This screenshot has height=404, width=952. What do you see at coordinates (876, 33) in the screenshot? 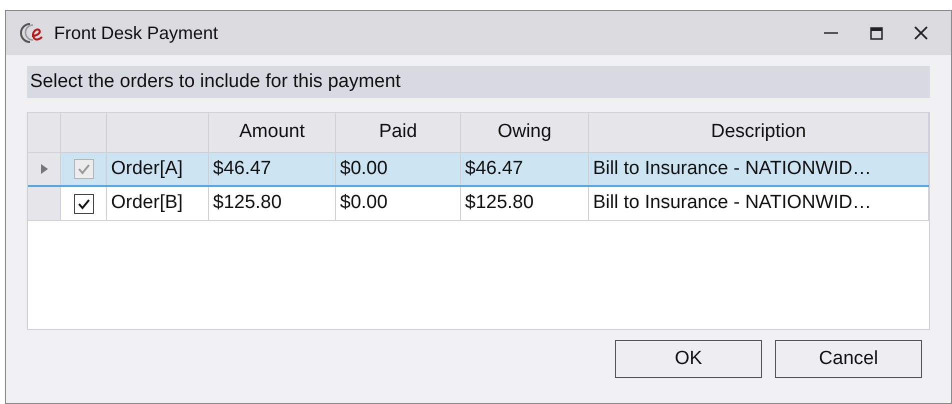
I see `maximize-icon` at bounding box center [876, 33].